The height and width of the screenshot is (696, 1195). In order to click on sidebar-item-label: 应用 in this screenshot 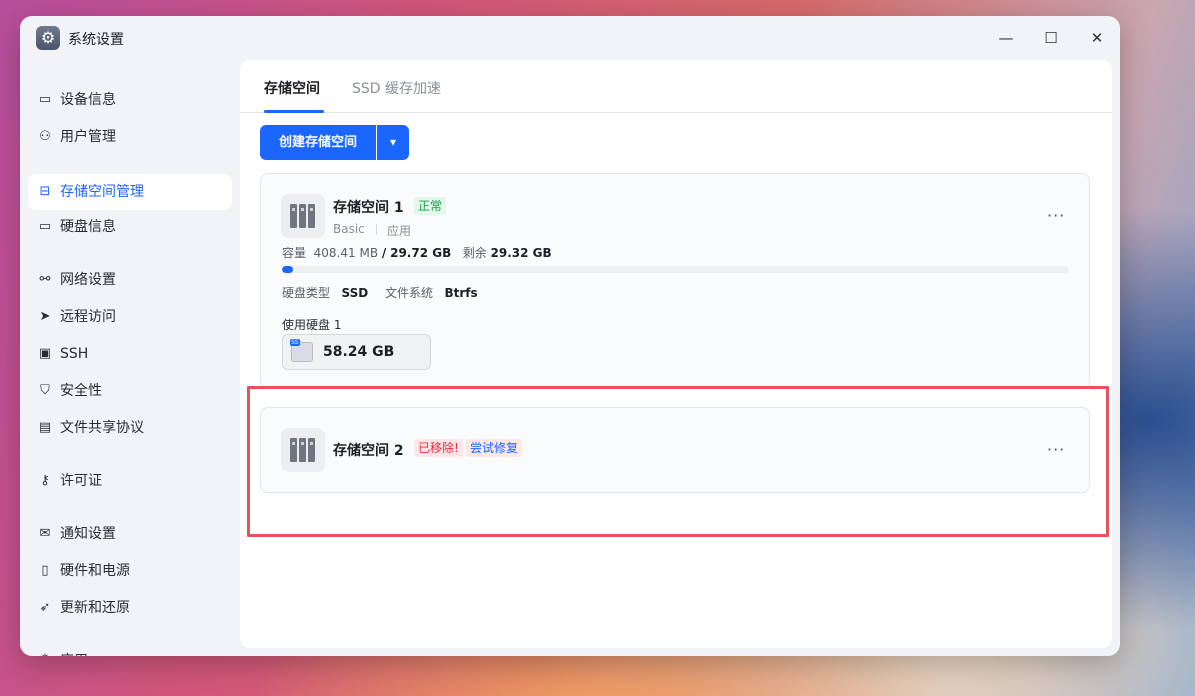, I will do `click(74, 654)`.